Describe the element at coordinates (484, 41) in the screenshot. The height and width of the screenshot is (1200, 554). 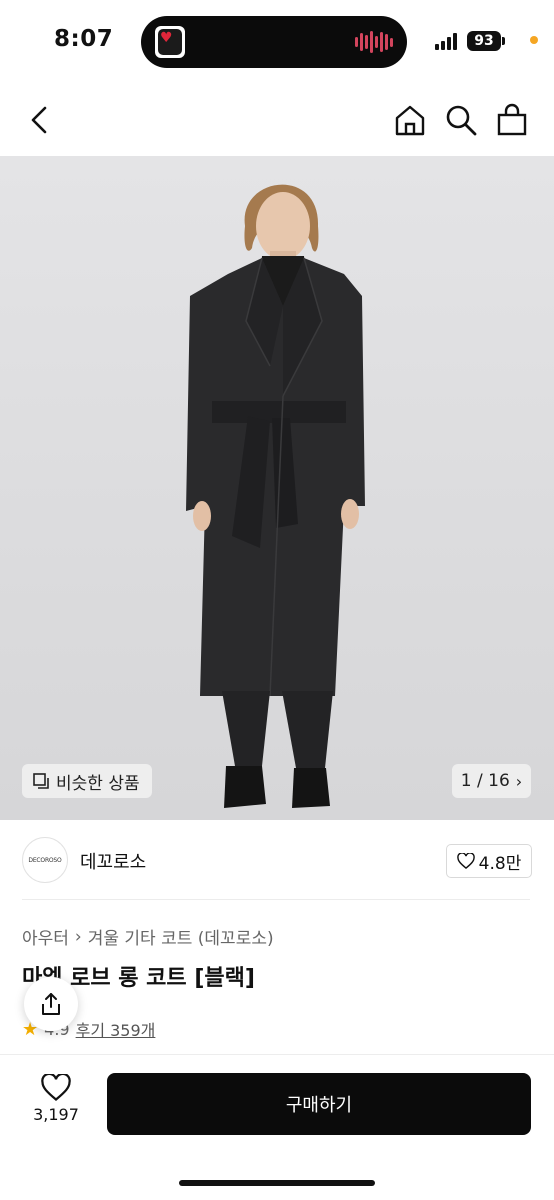
I see `battery-icon: 93` at that location.